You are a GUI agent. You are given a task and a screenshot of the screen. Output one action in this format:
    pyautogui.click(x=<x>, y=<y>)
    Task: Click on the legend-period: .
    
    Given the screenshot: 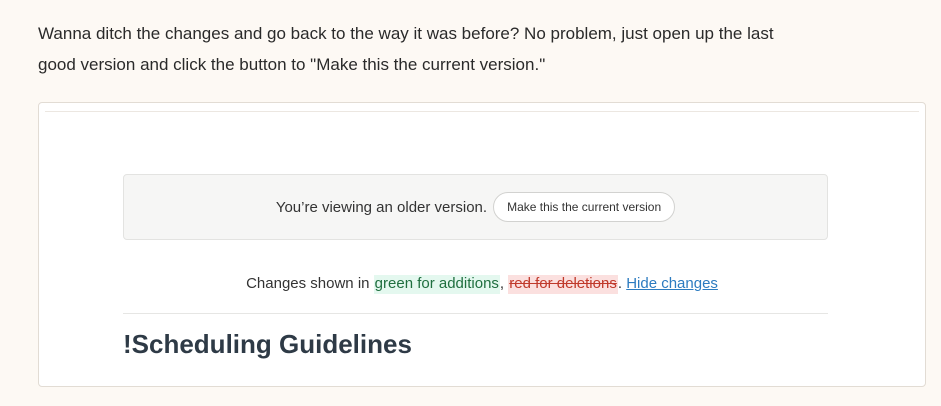 What is the action you would take?
    pyautogui.click(x=622, y=283)
    